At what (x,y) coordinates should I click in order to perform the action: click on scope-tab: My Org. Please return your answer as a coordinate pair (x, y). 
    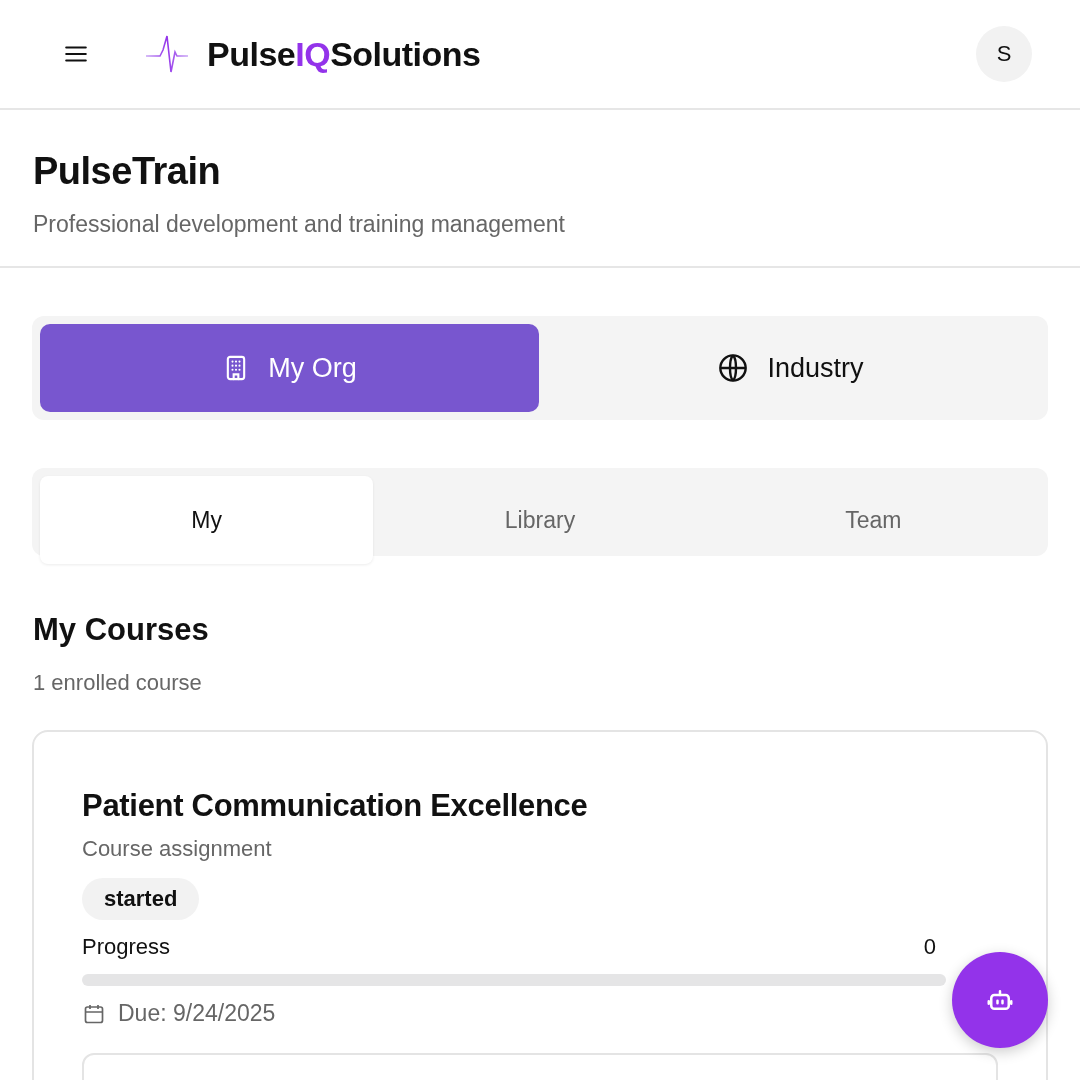
    Looking at the image, I should click on (289, 368).